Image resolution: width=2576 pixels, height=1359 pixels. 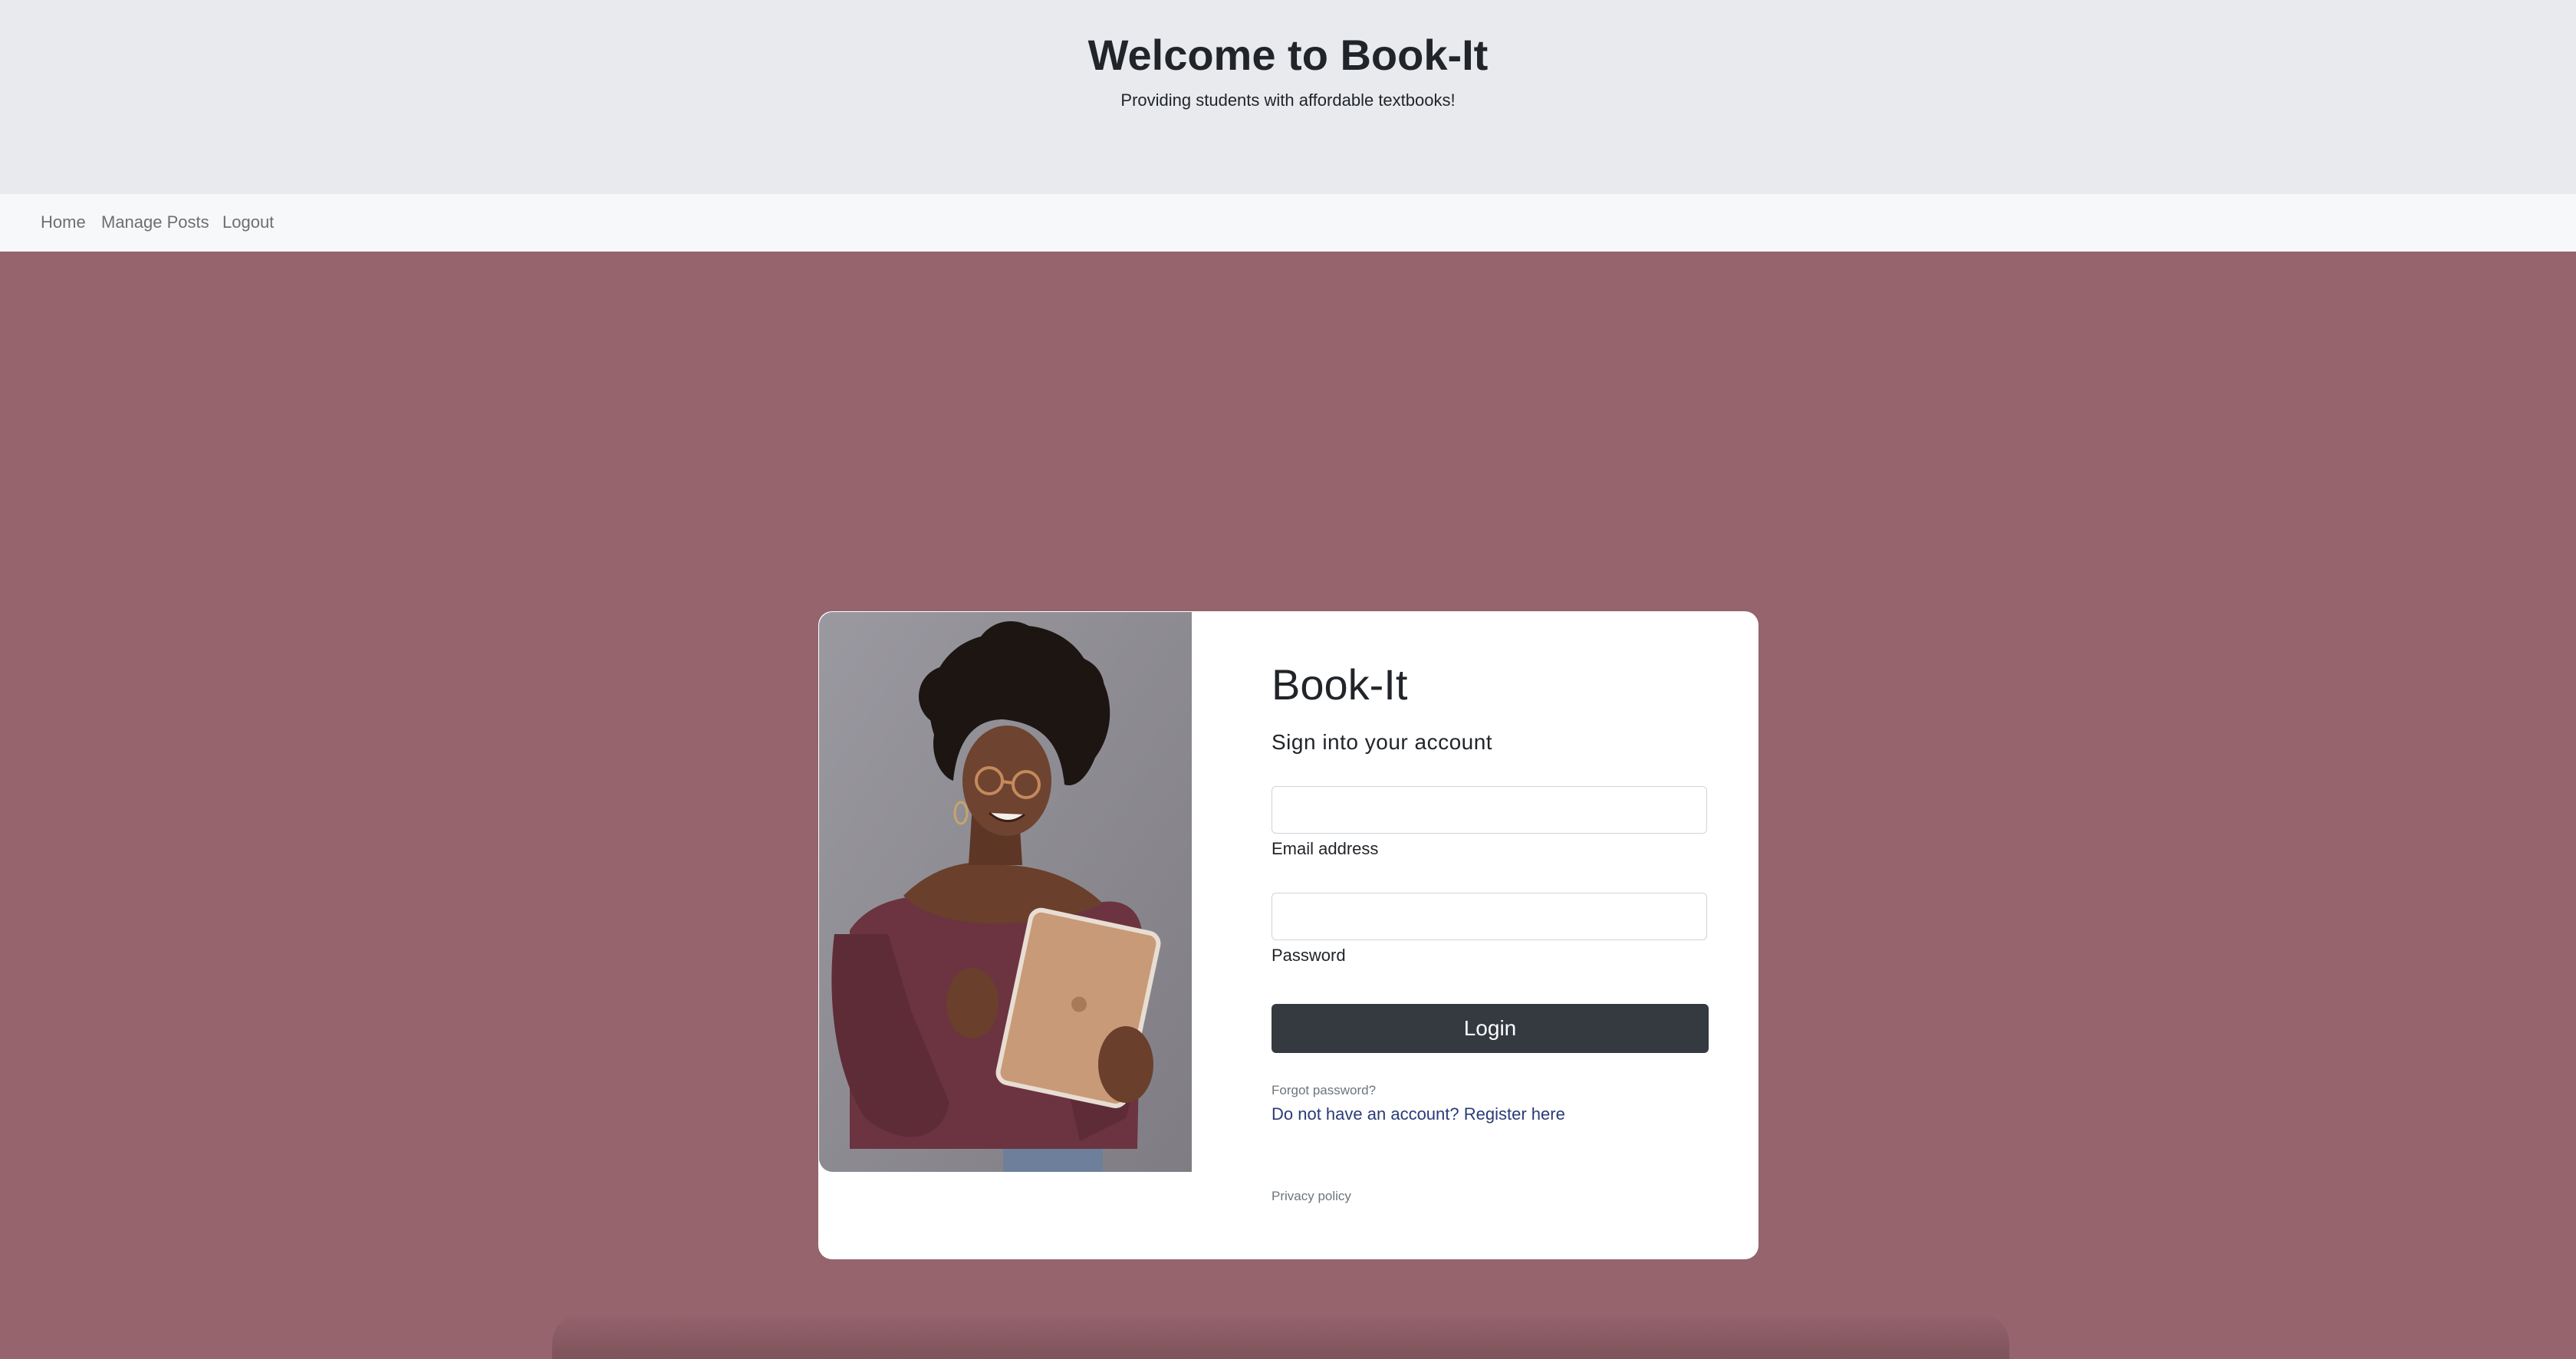 I want to click on top-navbar: Home Manage Posts Logout, so click(x=1288, y=223).